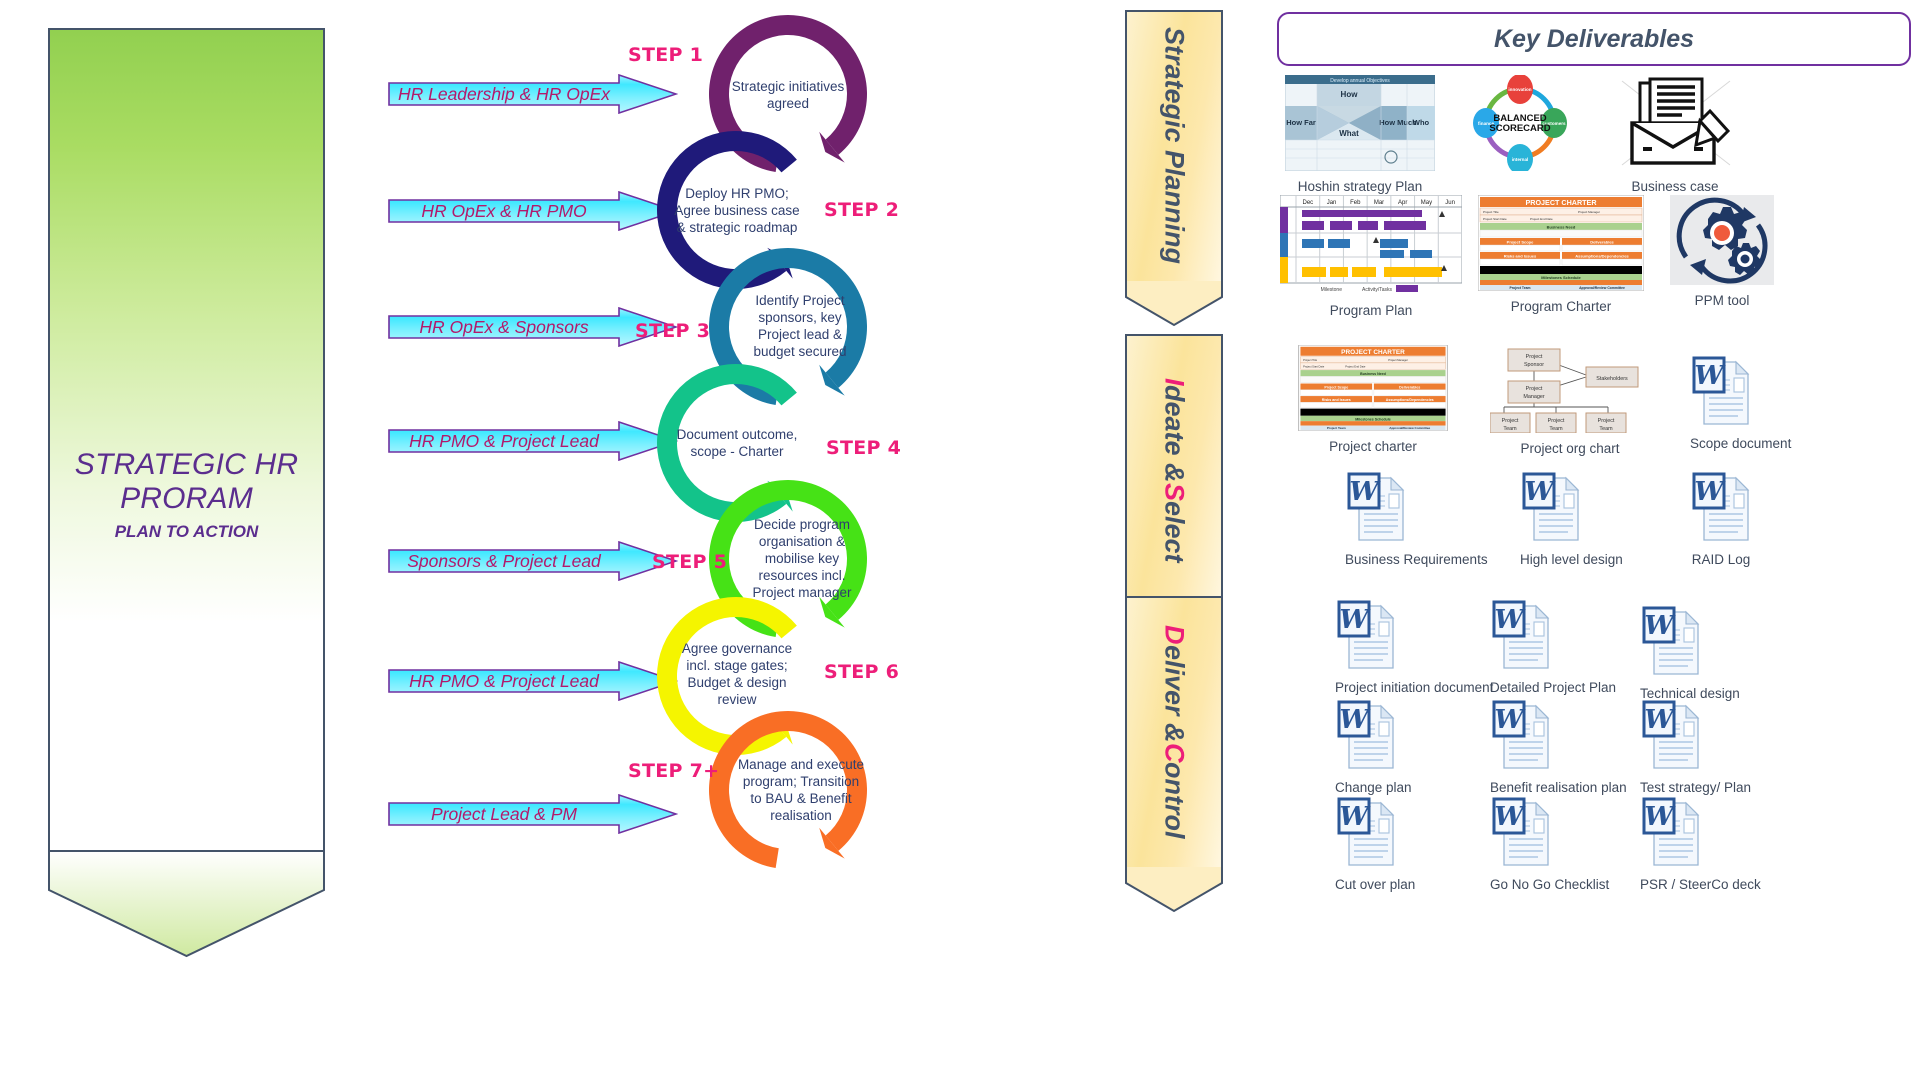  What do you see at coordinates (1571, 518) in the screenshot?
I see `deliverable-item-11: W High level design` at bounding box center [1571, 518].